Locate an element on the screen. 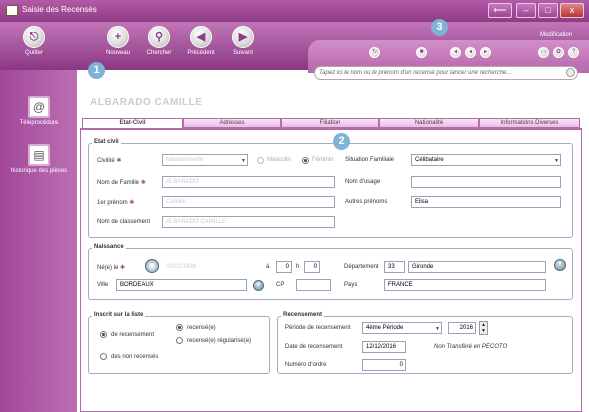 Image resolution: width=589 pixels, height=412 pixels. previous-record-icon: ◂ is located at coordinates (470, 52).